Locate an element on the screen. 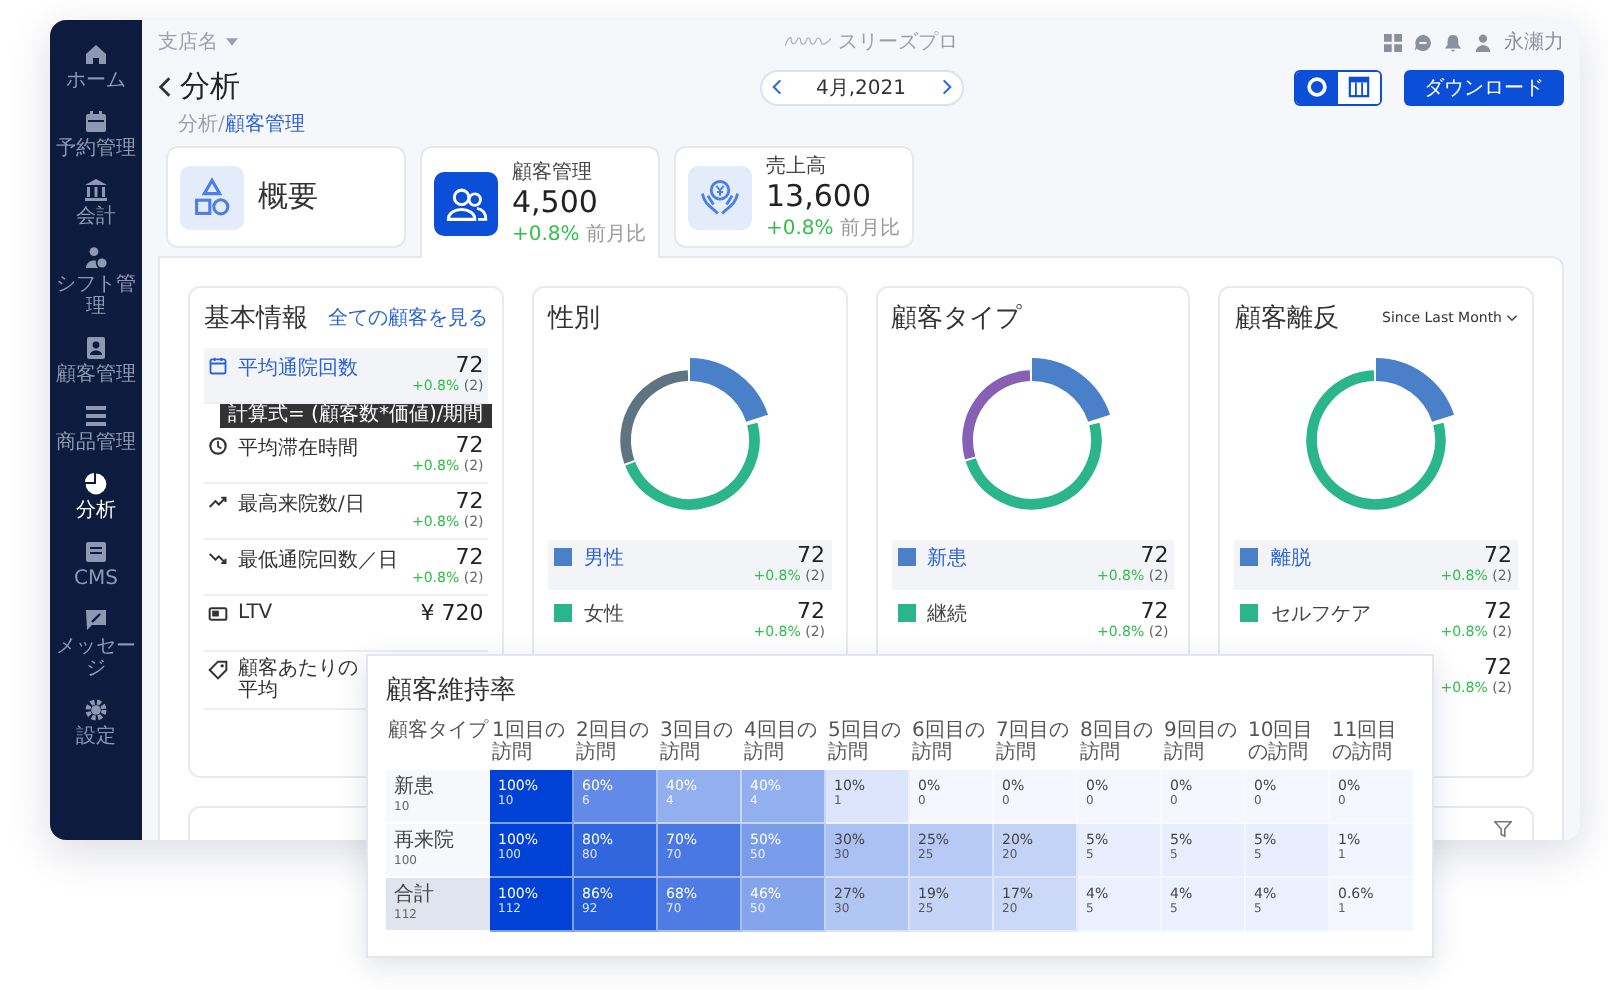 Image resolution: width=1608 pixels, height=990 pixels. metric-label: 平均滞在時間 is located at coordinates (299, 448).